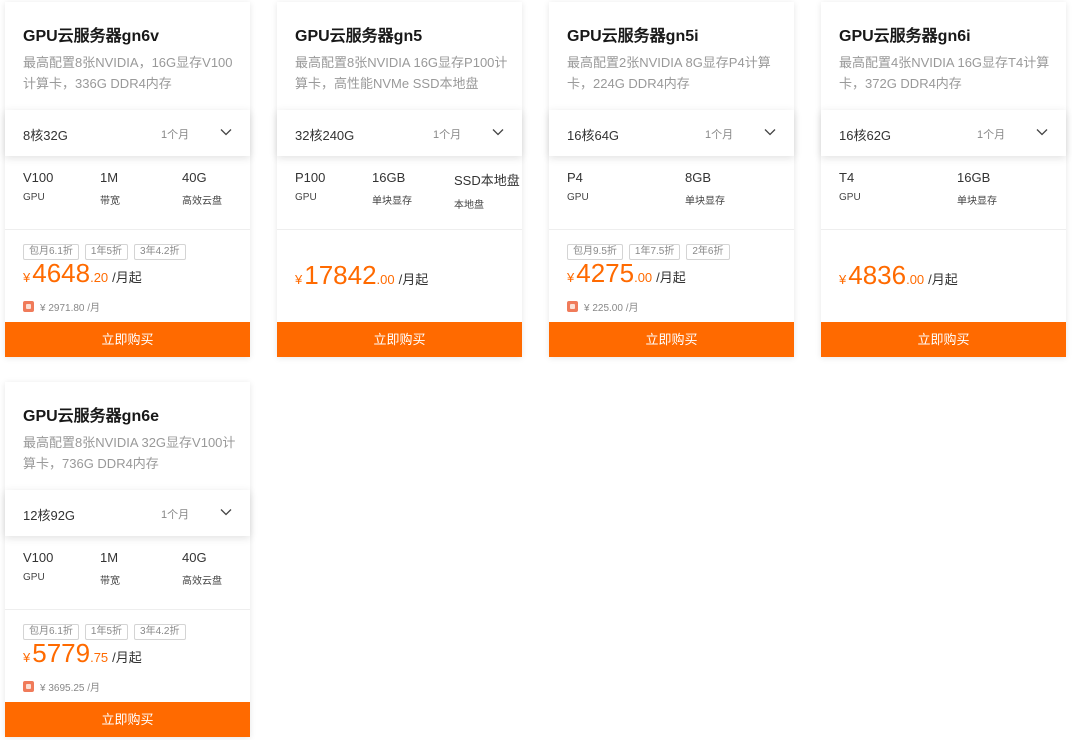 The image size is (1072, 740). I want to click on discount-badge: 2年6折, so click(708, 252).